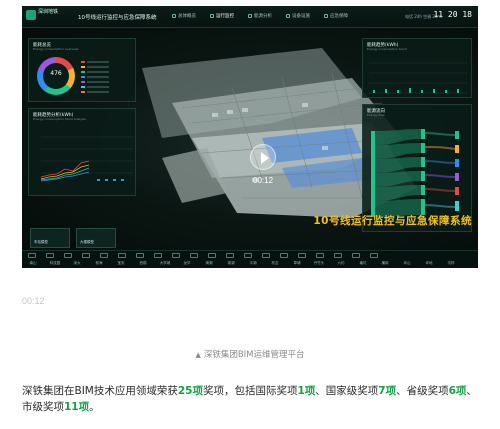 This screenshot has height=429, width=500. What do you see at coordinates (297, 263) in the screenshot?
I see `station-label: 草埔` at bounding box center [297, 263].